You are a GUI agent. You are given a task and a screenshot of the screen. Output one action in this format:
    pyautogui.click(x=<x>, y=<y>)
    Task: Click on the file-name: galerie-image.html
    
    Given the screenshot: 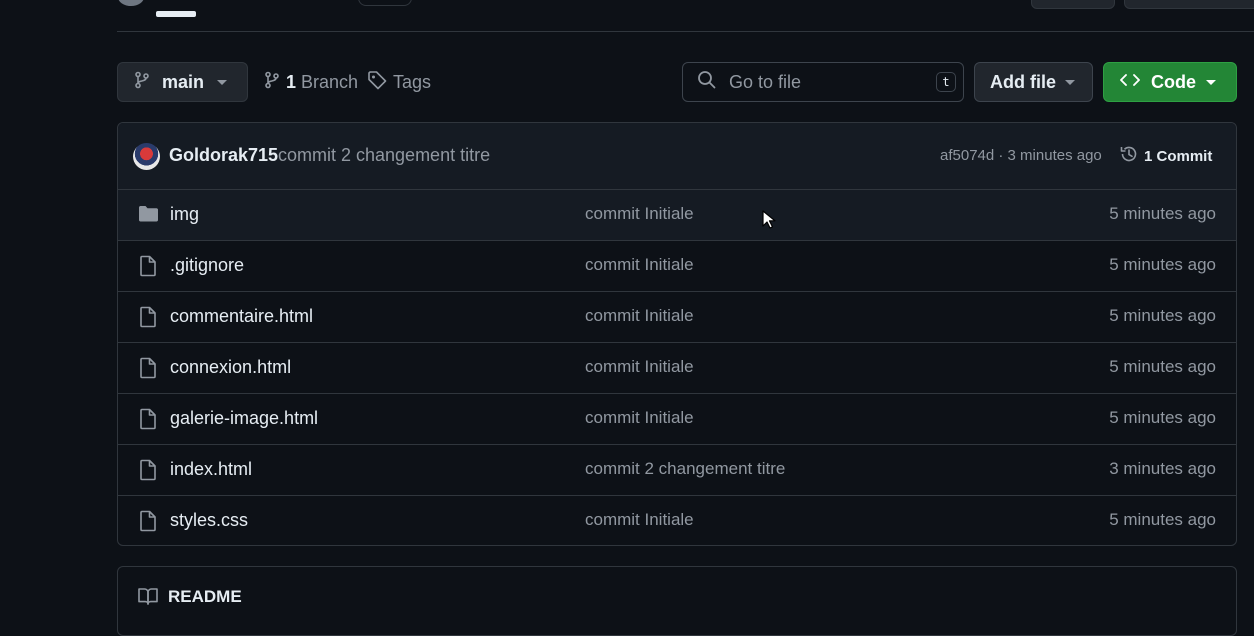 What is the action you would take?
    pyautogui.click(x=244, y=418)
    